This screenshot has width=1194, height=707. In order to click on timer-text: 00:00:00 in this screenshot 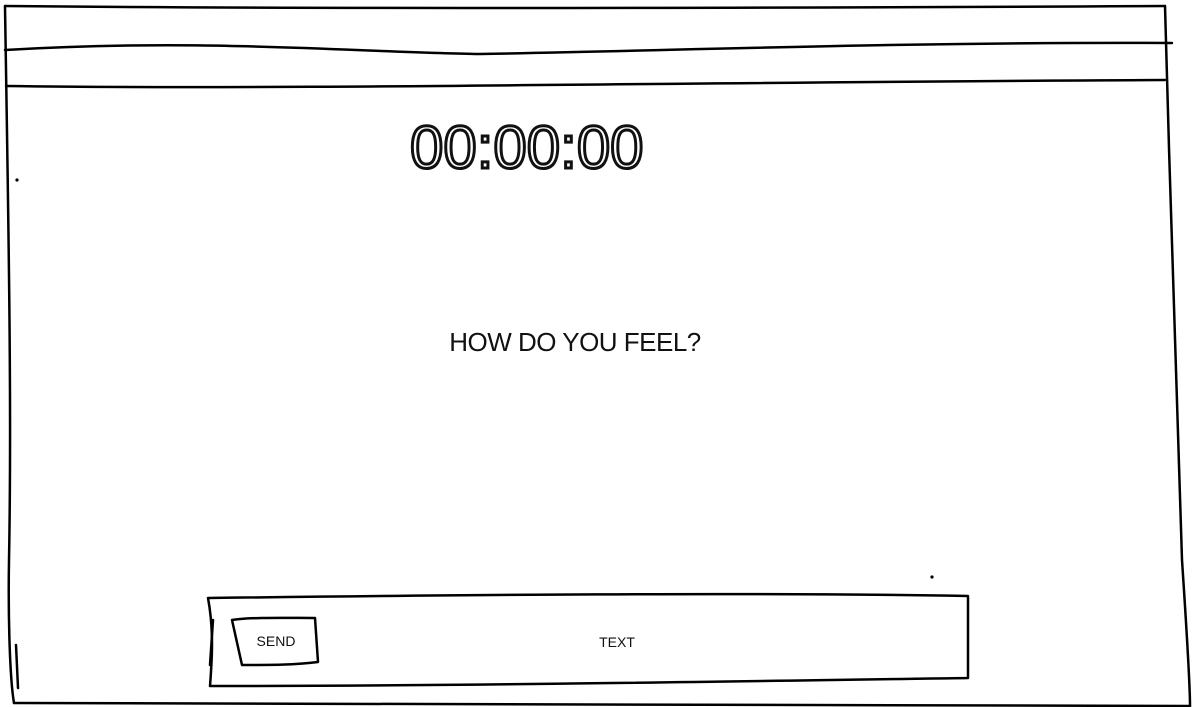, I will do `click(527, 147)`.